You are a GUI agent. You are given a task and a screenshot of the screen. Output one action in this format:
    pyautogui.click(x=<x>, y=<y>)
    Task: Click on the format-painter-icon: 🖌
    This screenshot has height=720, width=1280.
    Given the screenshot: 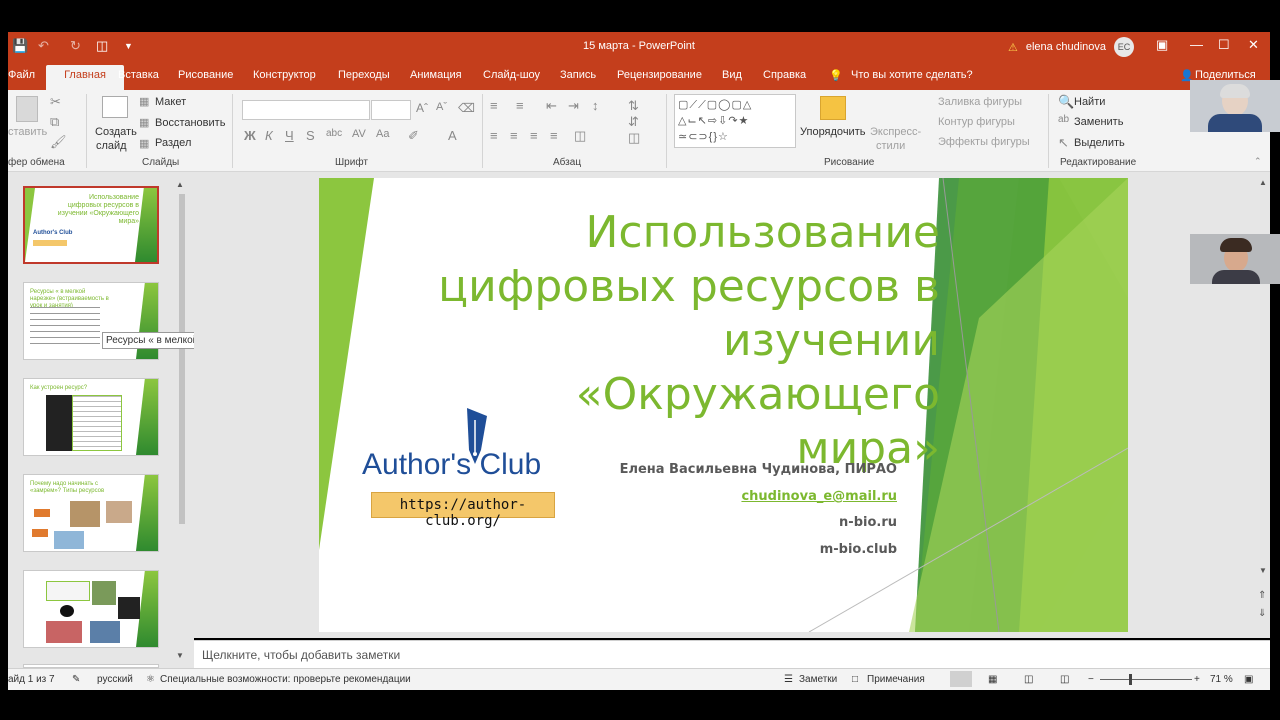 What is the action you would take?
    pyautogui.click(x=58, y=142)
    